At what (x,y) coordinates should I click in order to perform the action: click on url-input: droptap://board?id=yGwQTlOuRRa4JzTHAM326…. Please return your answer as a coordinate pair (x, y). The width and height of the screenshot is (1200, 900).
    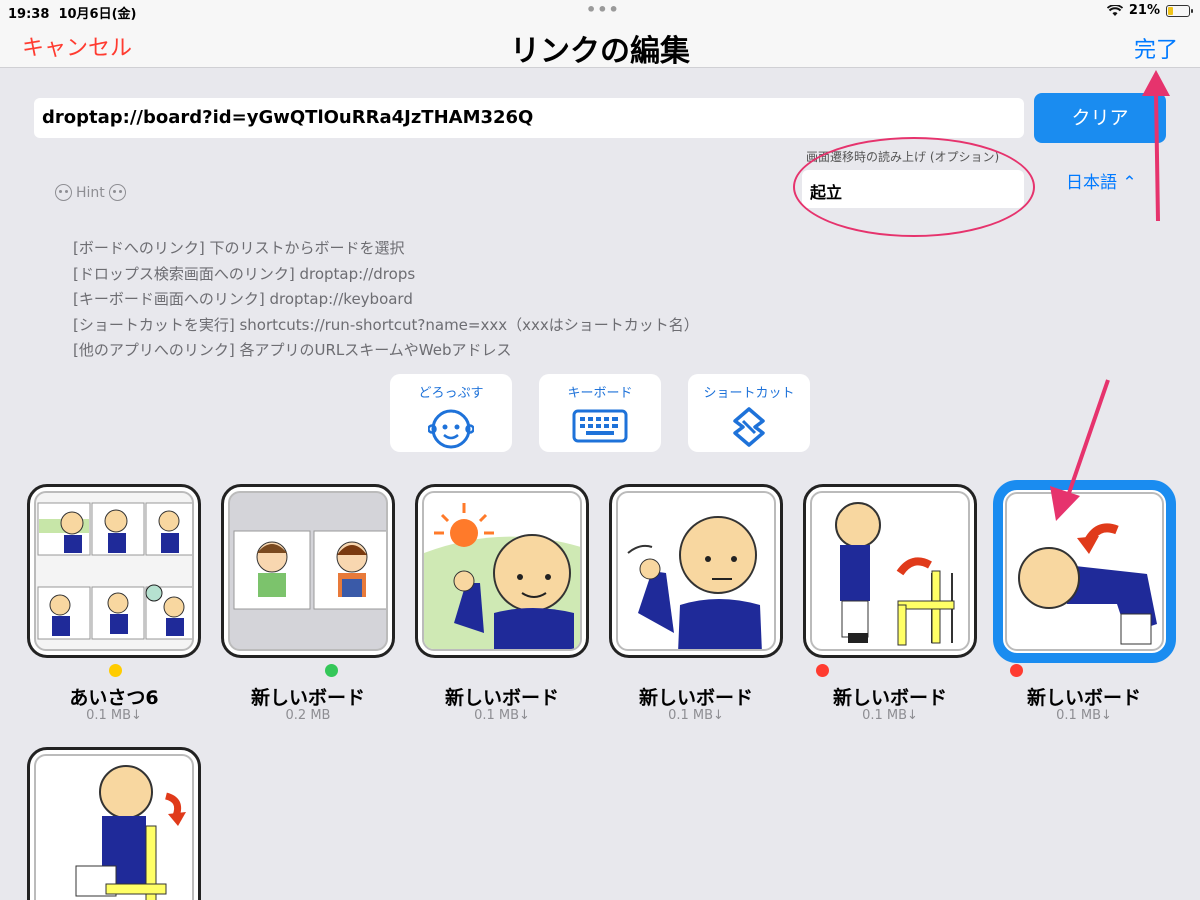
    Looking at the image, I should click on (529, 118).